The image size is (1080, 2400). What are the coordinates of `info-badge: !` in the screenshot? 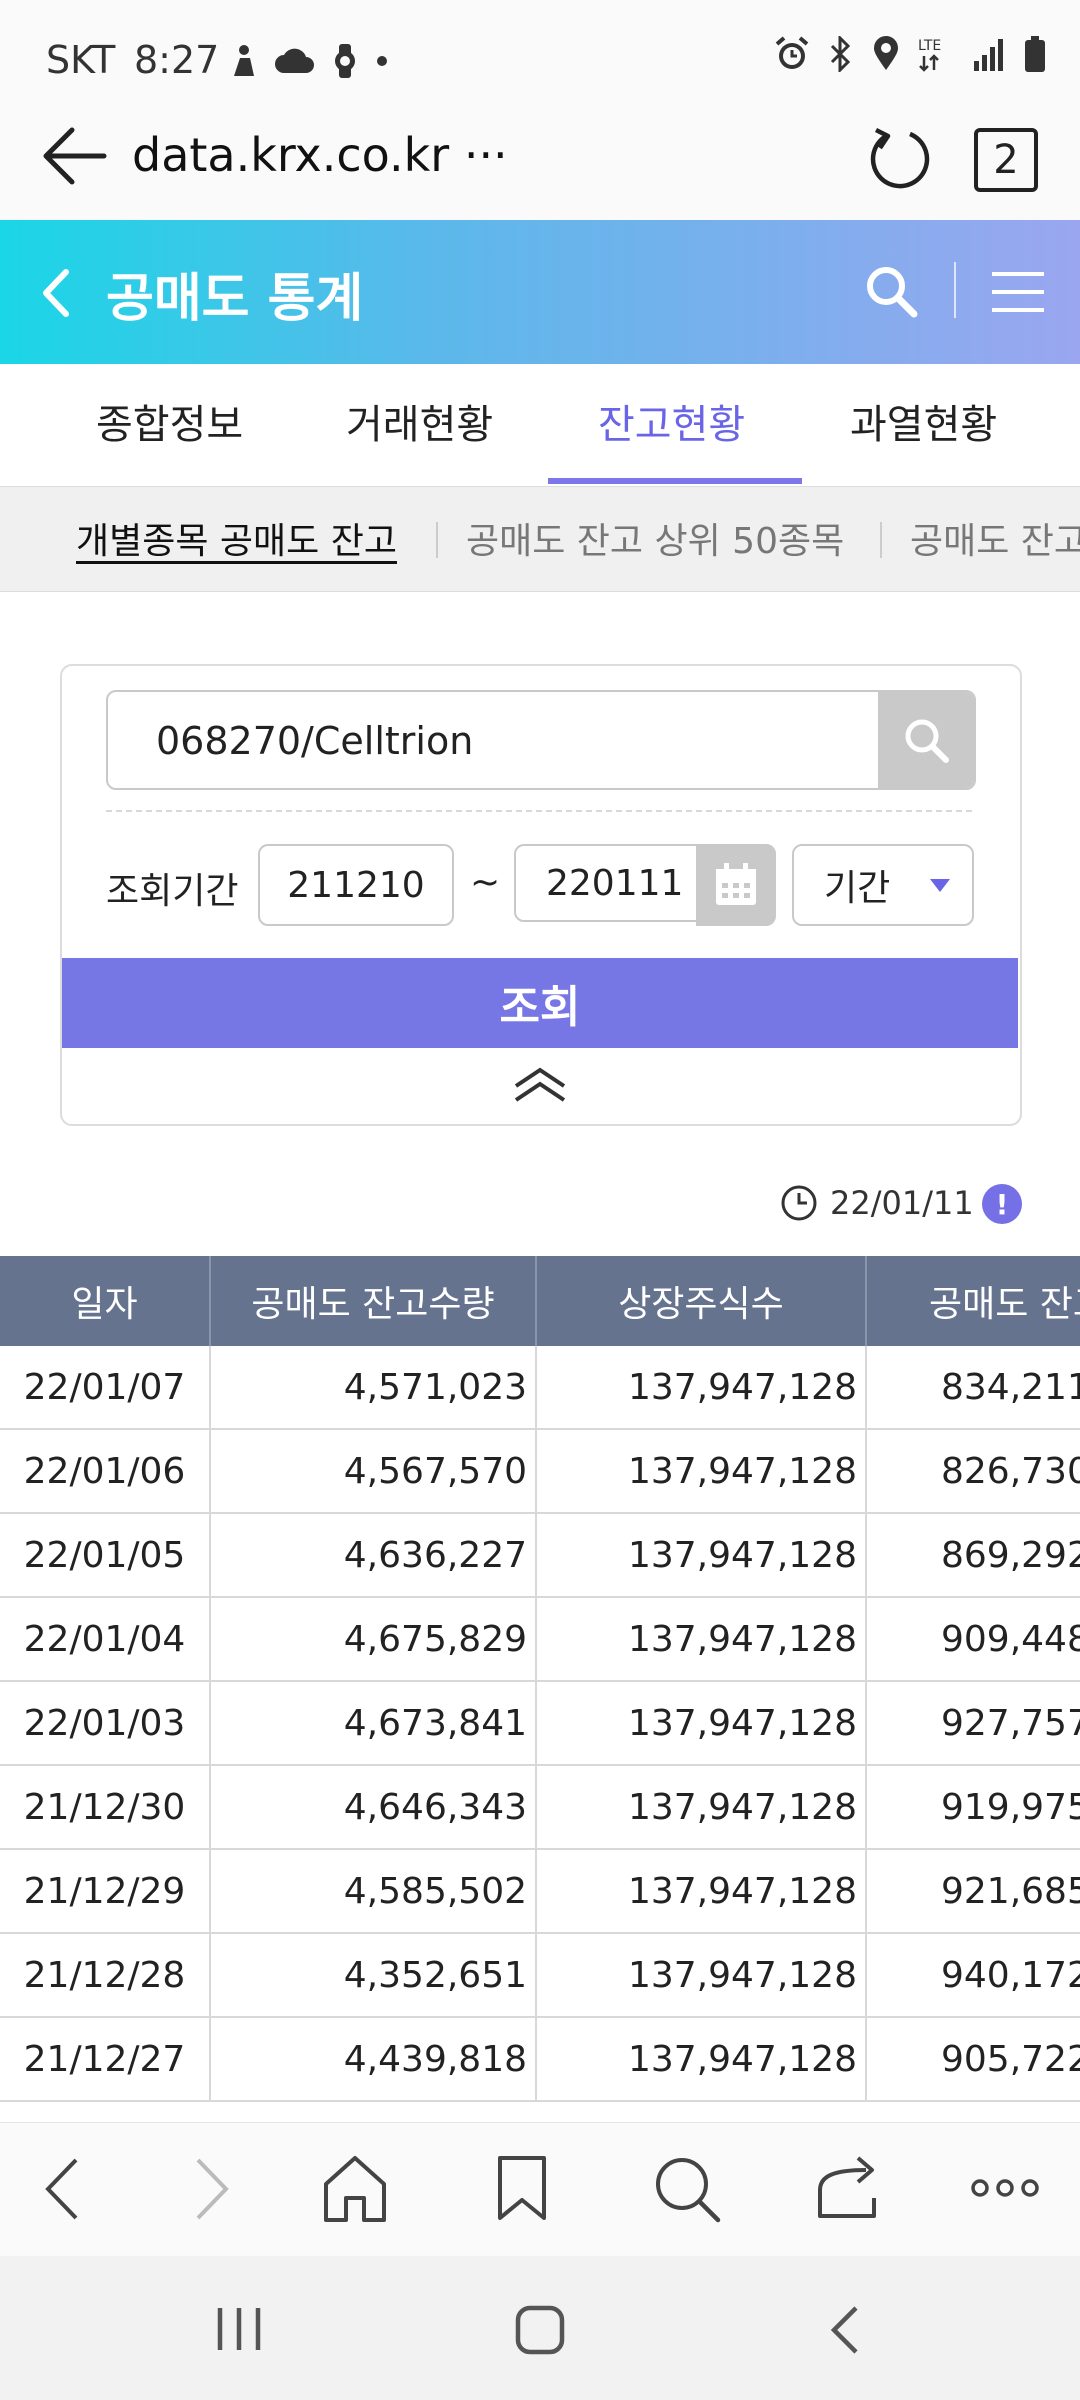 It's located at (1002, 1204).